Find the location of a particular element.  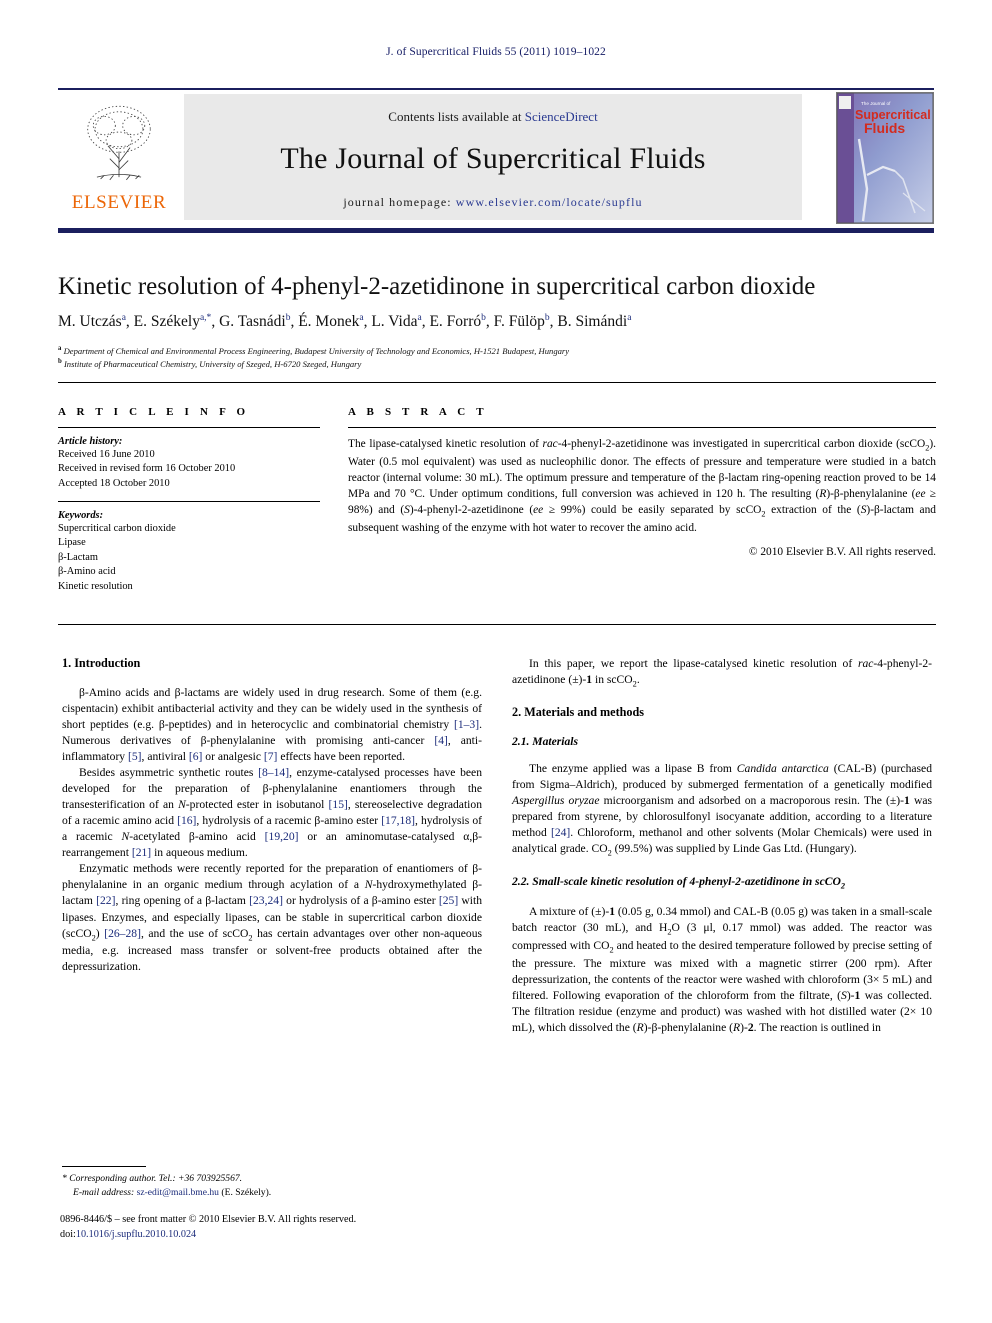

keyword-item: Lipase is located at coordinates (72, 543).